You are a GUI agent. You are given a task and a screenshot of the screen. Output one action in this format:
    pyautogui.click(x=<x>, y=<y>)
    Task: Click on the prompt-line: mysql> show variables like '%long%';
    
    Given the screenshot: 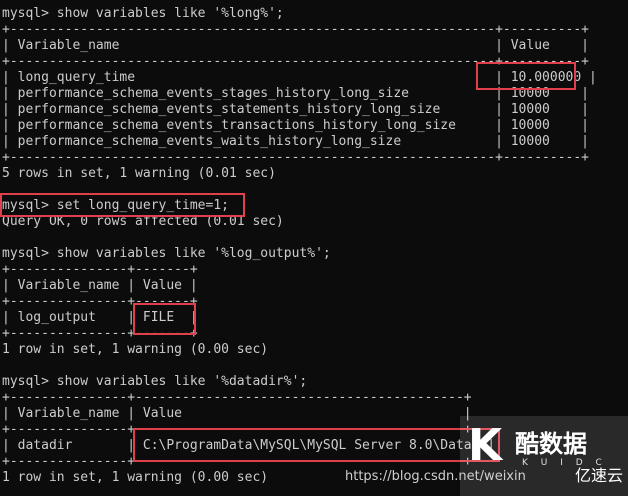 What is the action you would take?
    pyautogui.click(x=143, y=13)
    